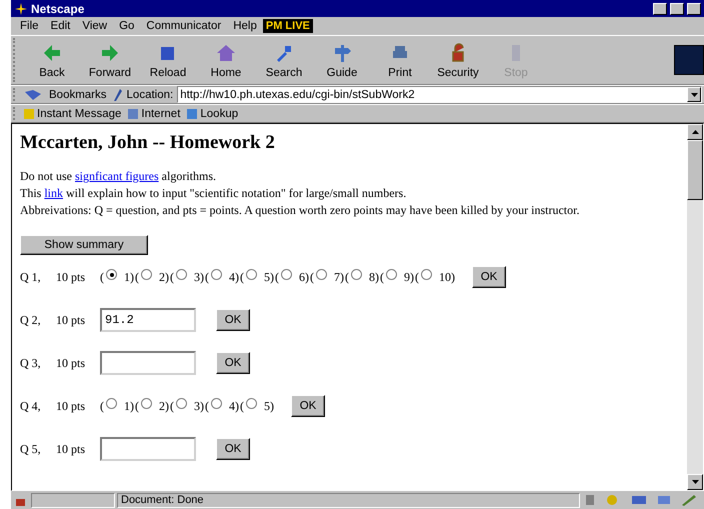 This screenshot has height=509, width=704. I want to click on answer-field: 91.2, so click(148, 320).